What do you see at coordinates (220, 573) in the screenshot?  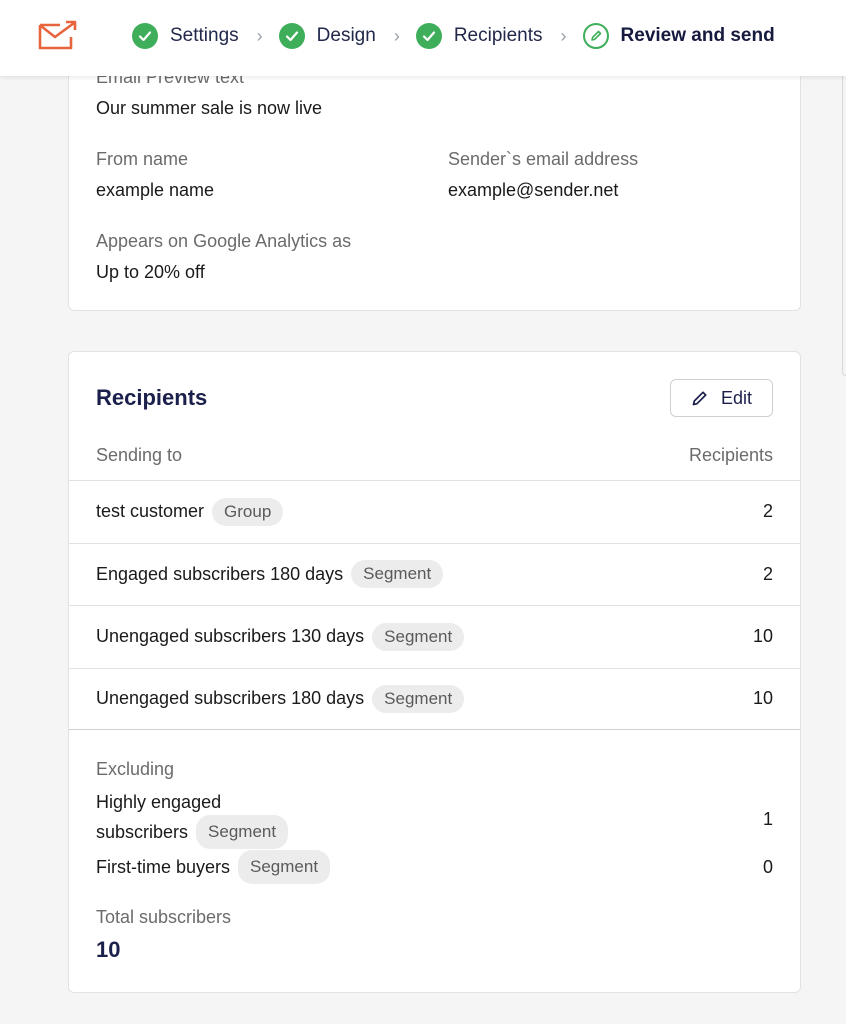 I see `row-name: Engaged subscribers 180 days` at bounding box center [220, 573].